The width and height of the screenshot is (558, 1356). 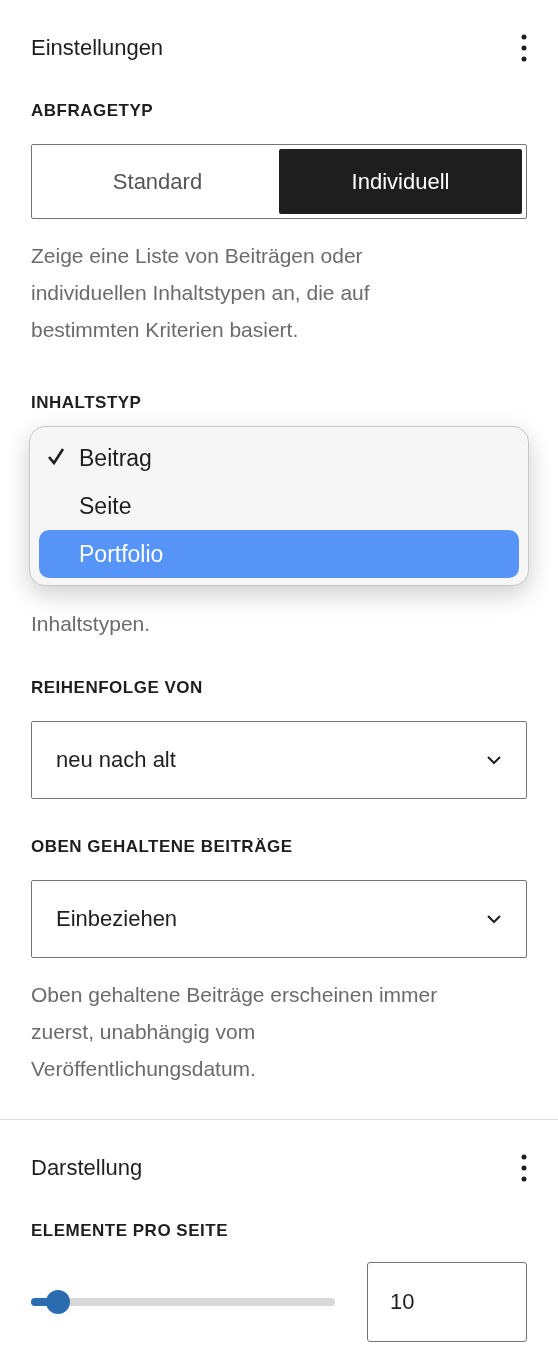 I want to click on select-field: Einbeziehen, so click(x=279, y=919).